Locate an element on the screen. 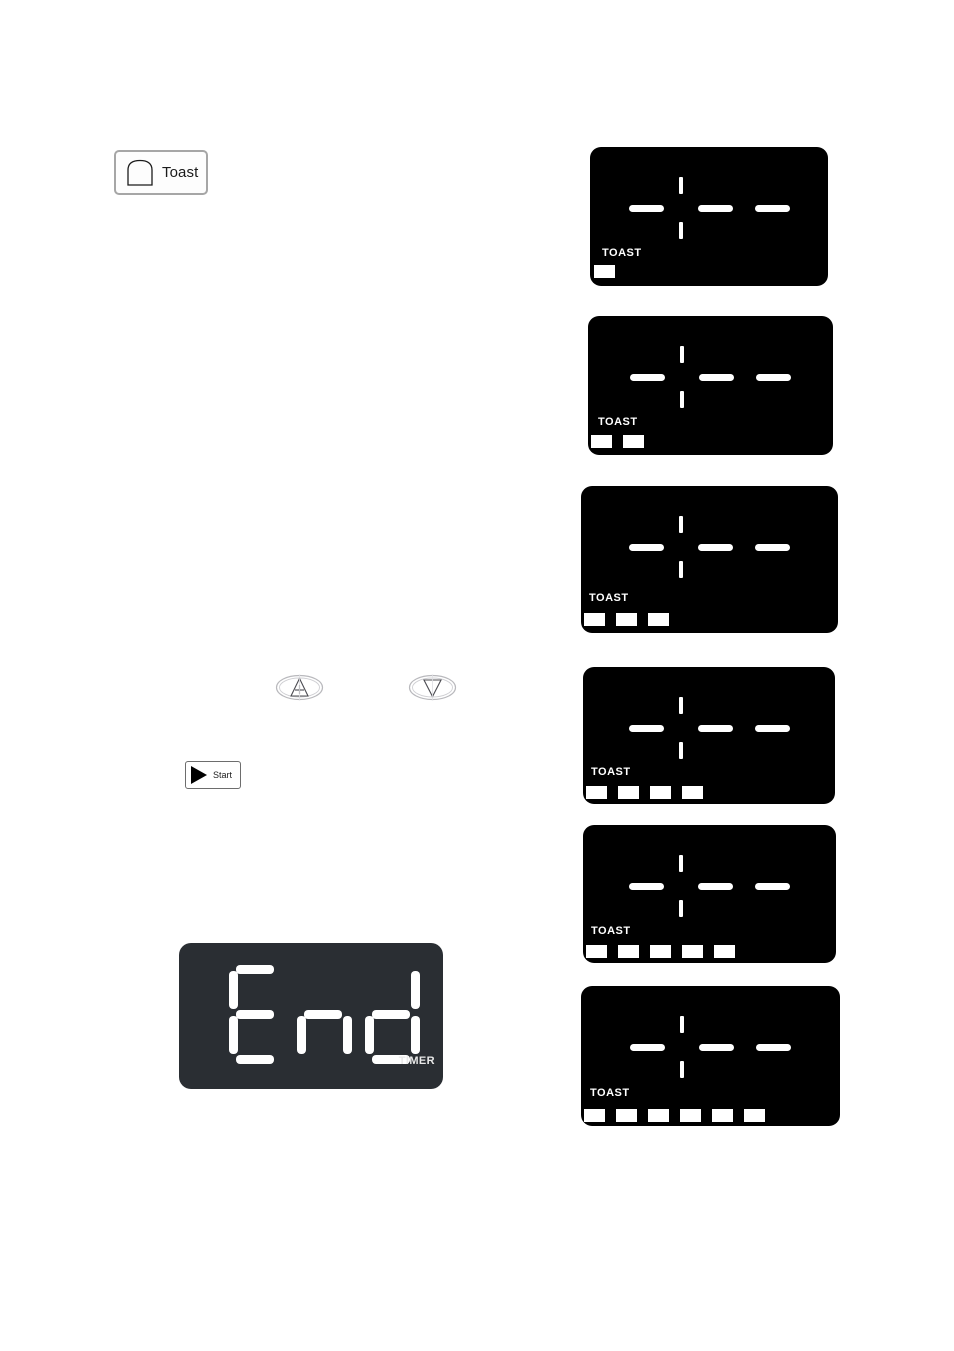 This screenshot has height=1351, width=954. down-triangle-icon is located at coordinates (432, 687).